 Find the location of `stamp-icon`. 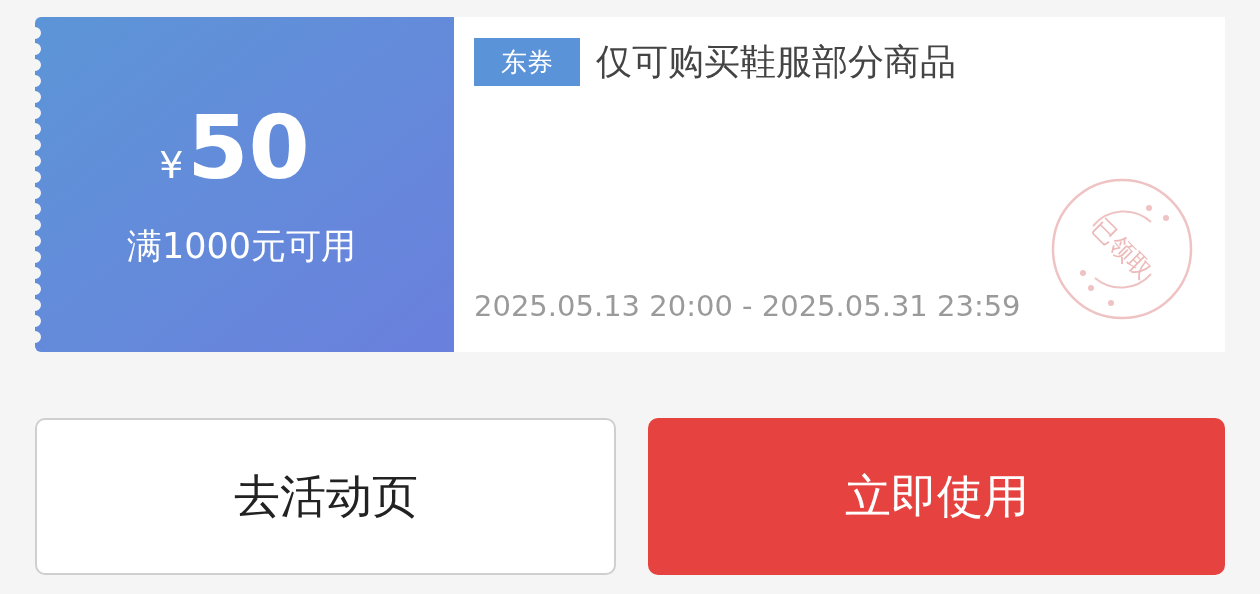

stamp-icon is located at coordinates (1122, 249).